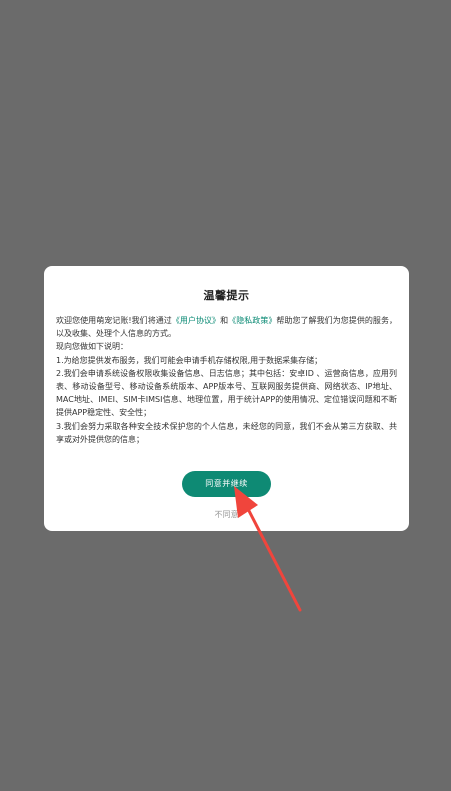 The image size is (451, 791). Describe the element at coordinates (226, 514) in the screenshot. I see `disagree-button: 不同意` at that location.